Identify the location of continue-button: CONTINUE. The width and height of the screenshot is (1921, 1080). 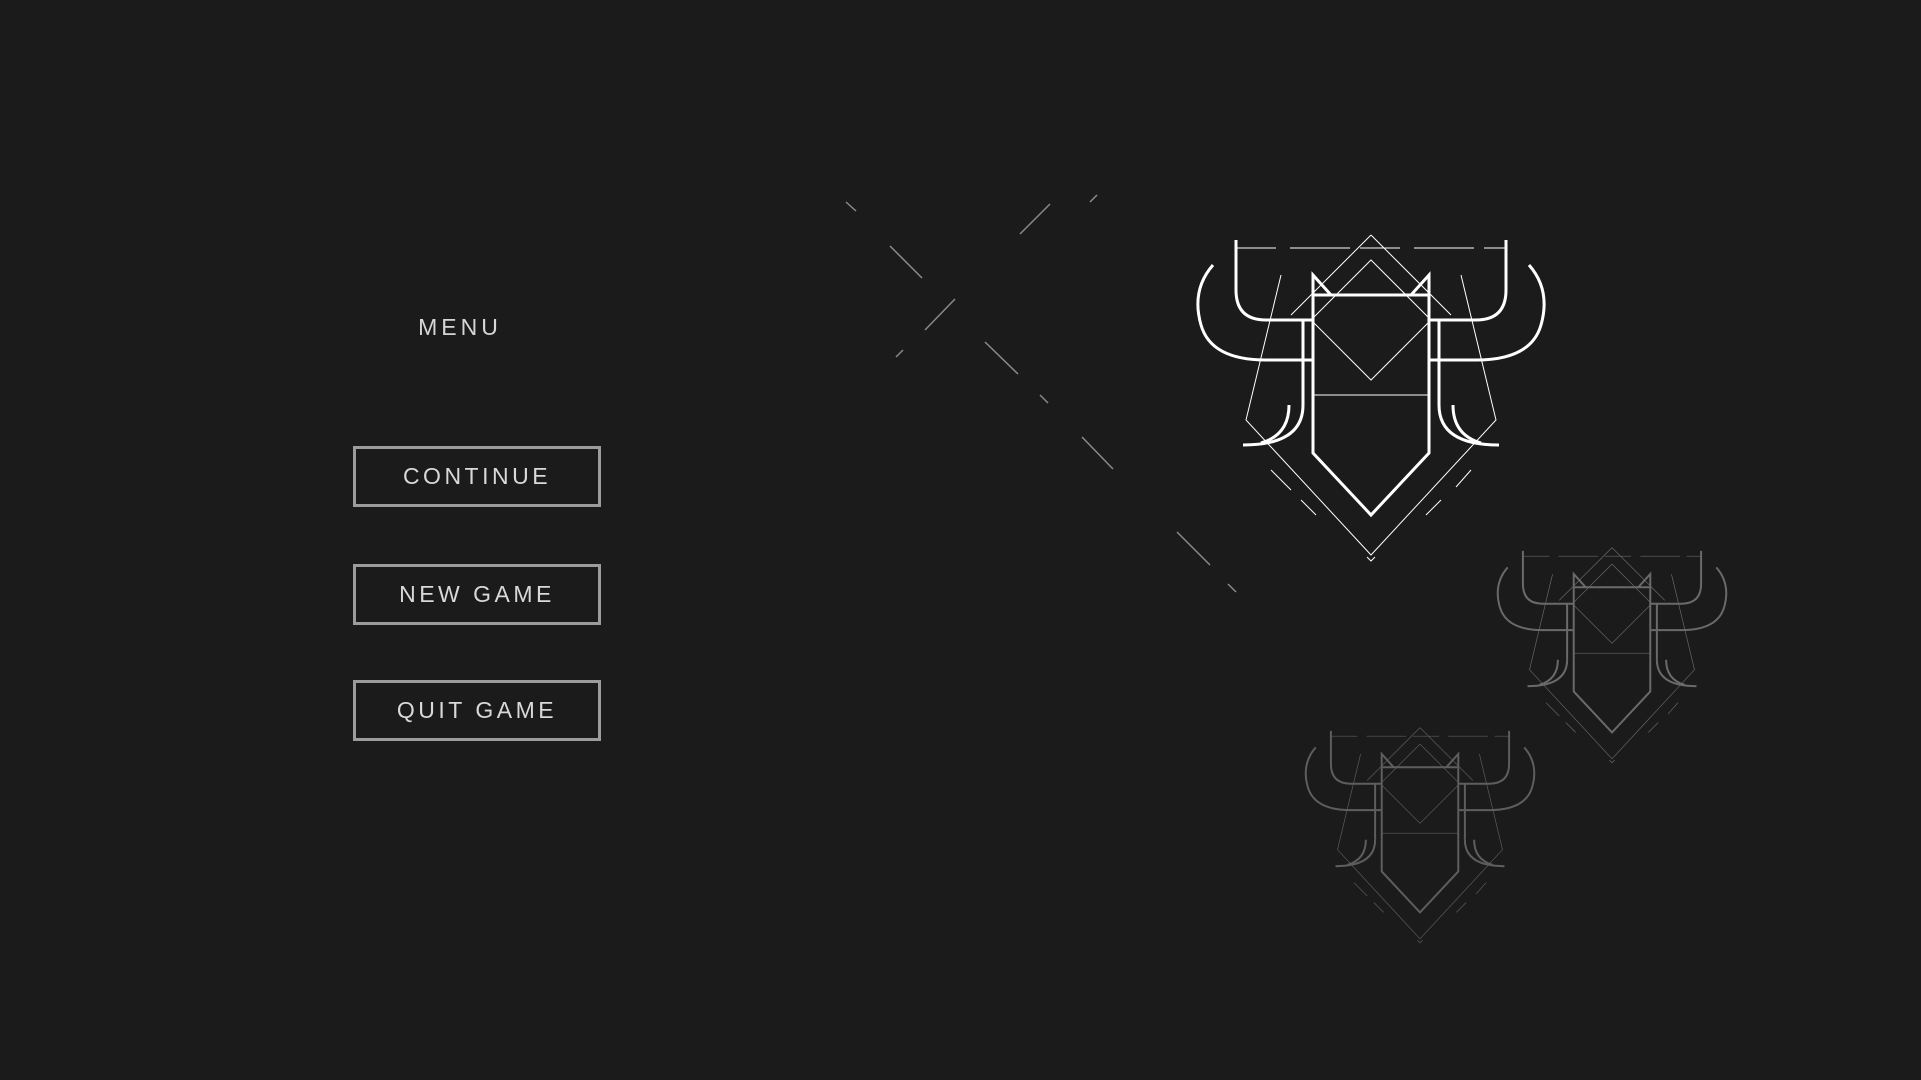
(477, 476).